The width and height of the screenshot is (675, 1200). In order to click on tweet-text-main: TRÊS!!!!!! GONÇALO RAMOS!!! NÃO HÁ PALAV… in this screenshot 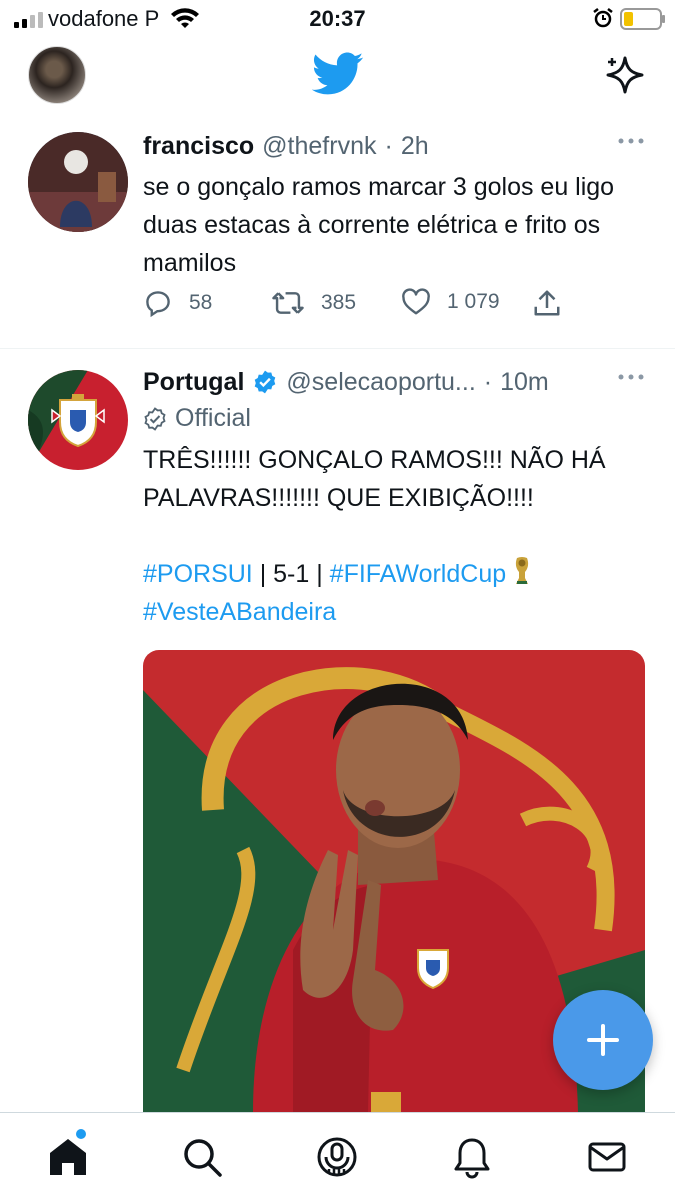, I will do `click(374, 479)`.